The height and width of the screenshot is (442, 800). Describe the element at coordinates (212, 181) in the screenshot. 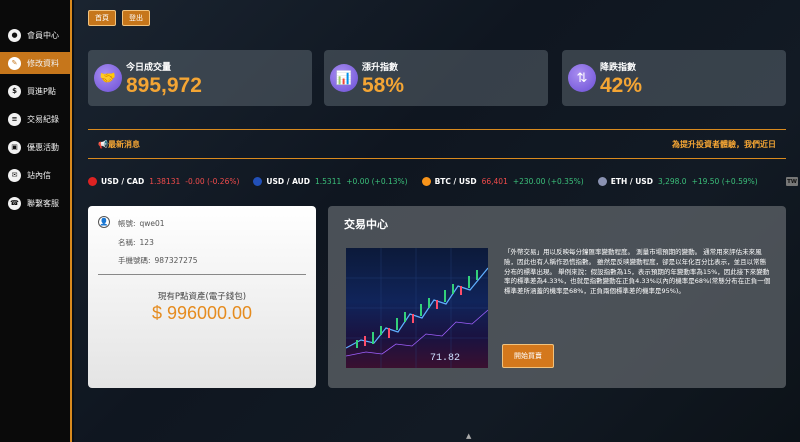

I see `ticker-change: -0.00 (-0.26%)` at that location.